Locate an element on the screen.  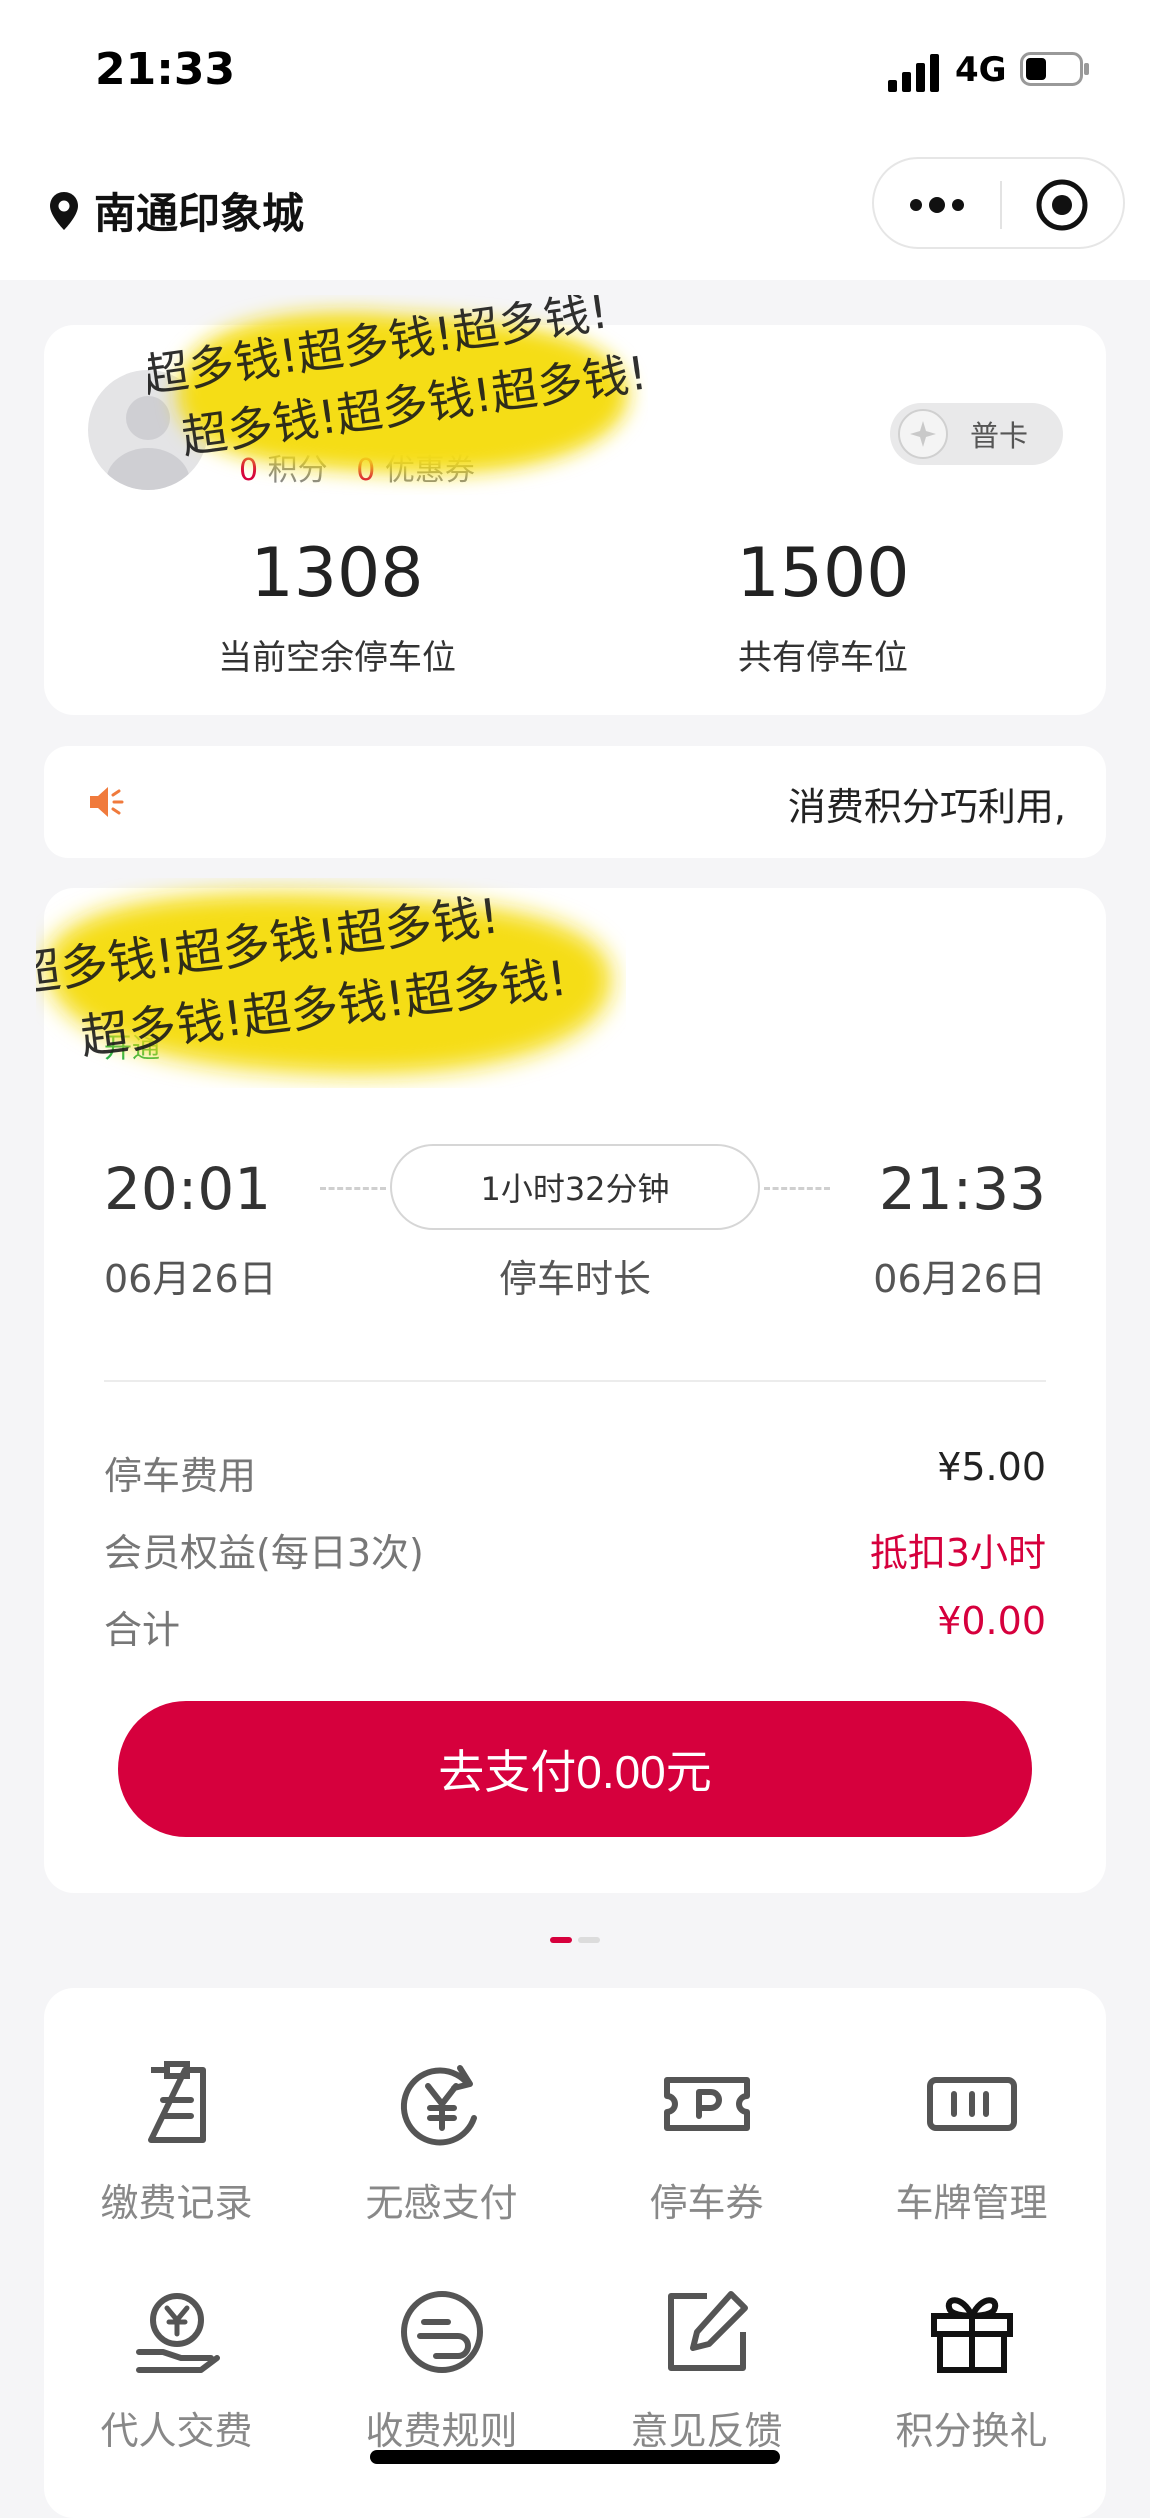
home-indicator is located at coordinates (575, 2457).